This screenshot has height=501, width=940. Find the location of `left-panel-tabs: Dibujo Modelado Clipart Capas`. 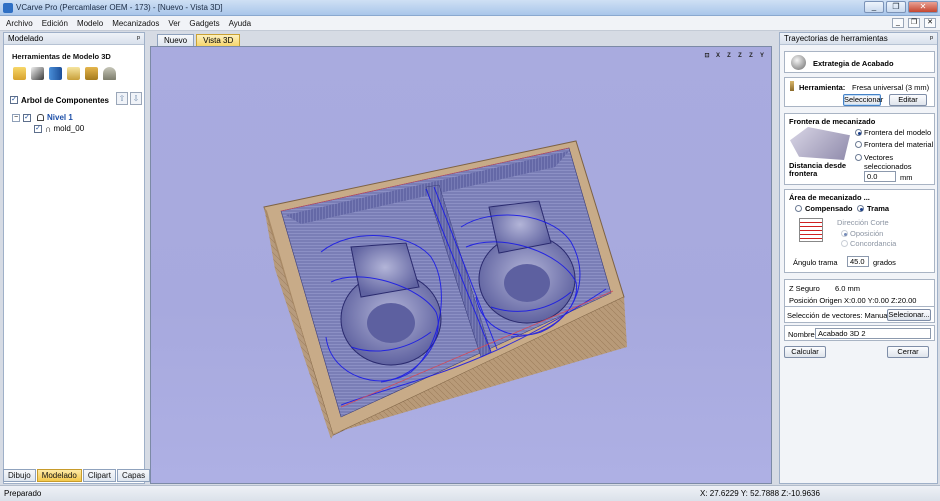

left-panel-tabs: Dibujo Modelado Clipart Capas is located at coordinates (77, 475).